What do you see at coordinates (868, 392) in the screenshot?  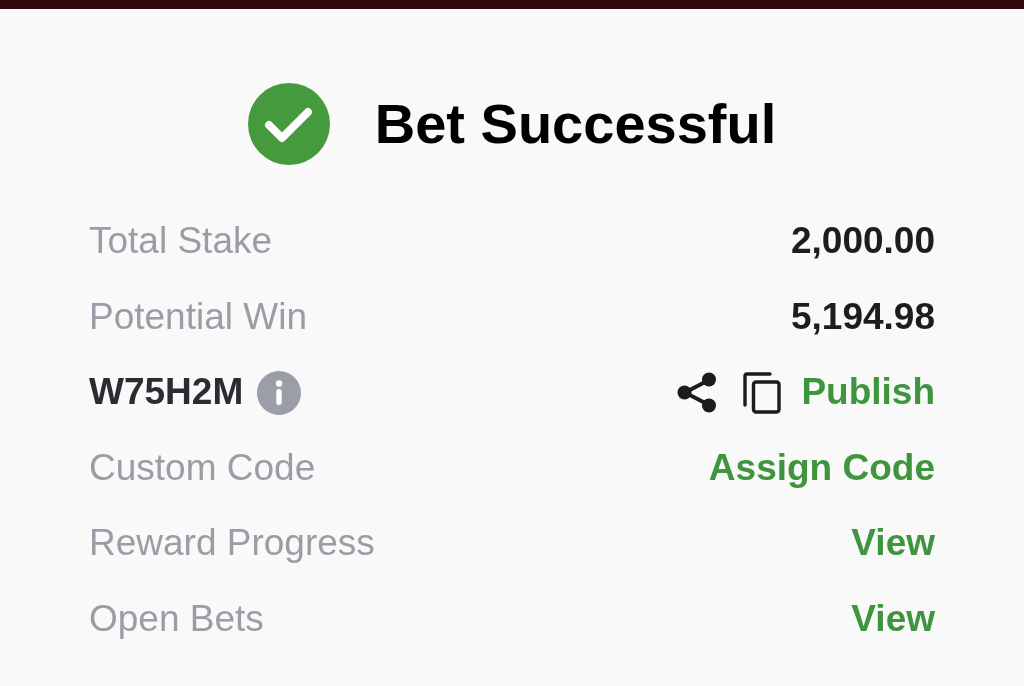 I see `publish-link: Publish` at bounding box center [868, 392].